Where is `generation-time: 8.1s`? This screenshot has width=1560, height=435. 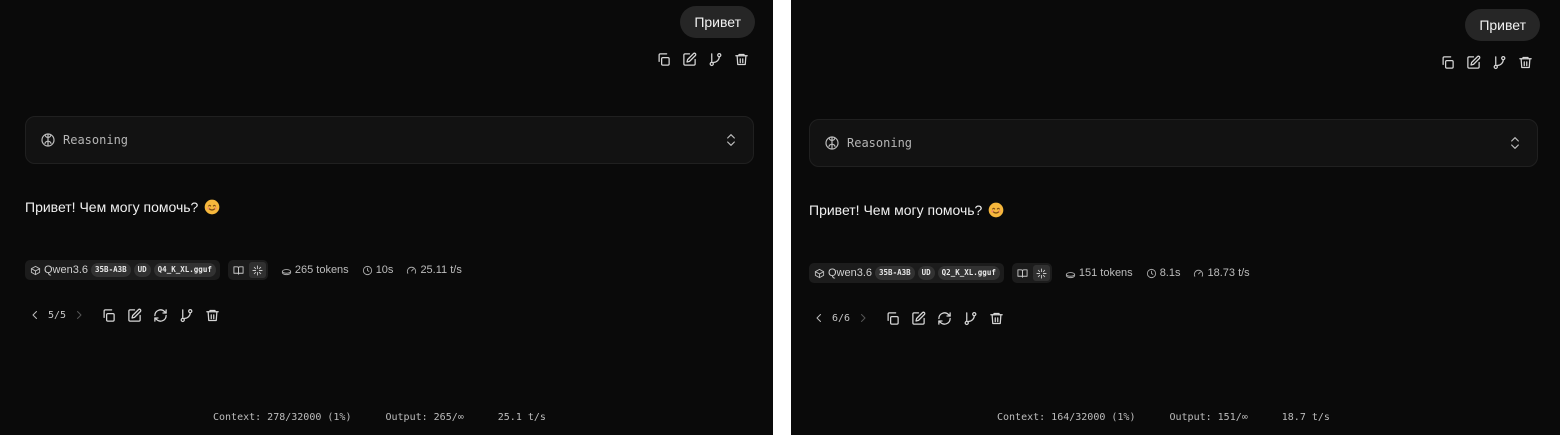 generation-time: 8.1s is located at coordinates (1163, 273).